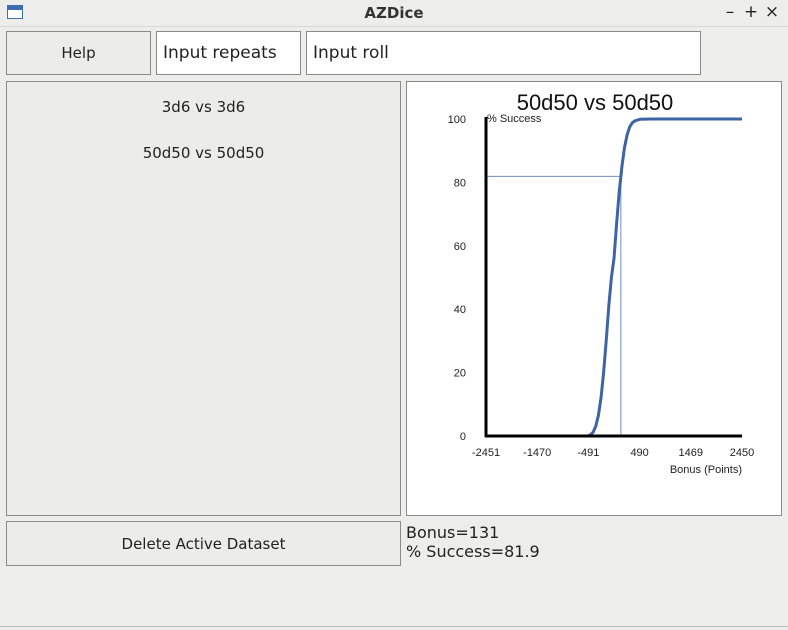 The height and width of the screenshot is (630, 788). Describe the element at coordinates (742, 453) in the screenshot. I see `x-tick-label: 2450` at that location.